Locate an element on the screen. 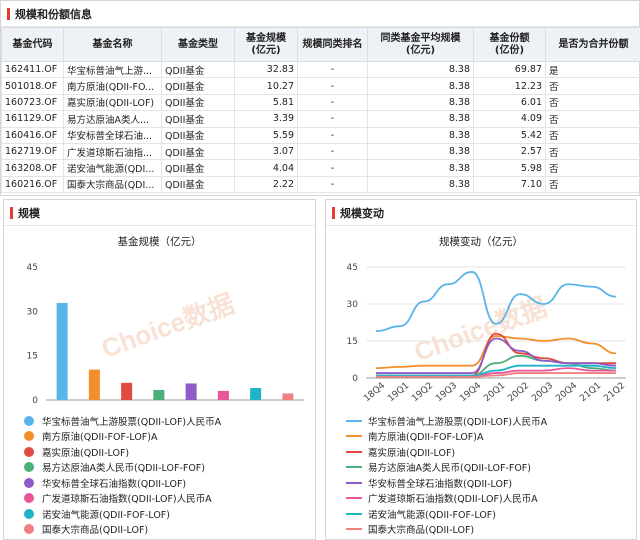  table-cell: 501018.OF is located at coordinates (32, 86).